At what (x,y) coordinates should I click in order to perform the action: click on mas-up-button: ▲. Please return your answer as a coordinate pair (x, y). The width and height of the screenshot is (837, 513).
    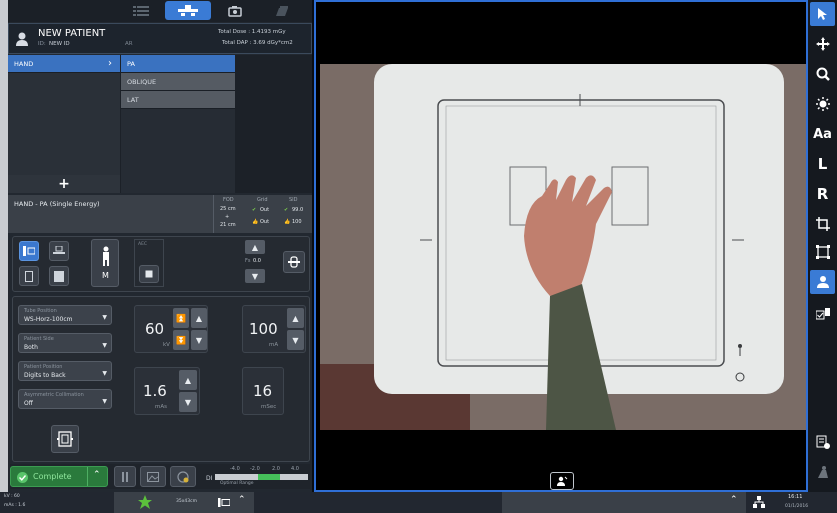
    Looking at the image, I should click on (188, 380).